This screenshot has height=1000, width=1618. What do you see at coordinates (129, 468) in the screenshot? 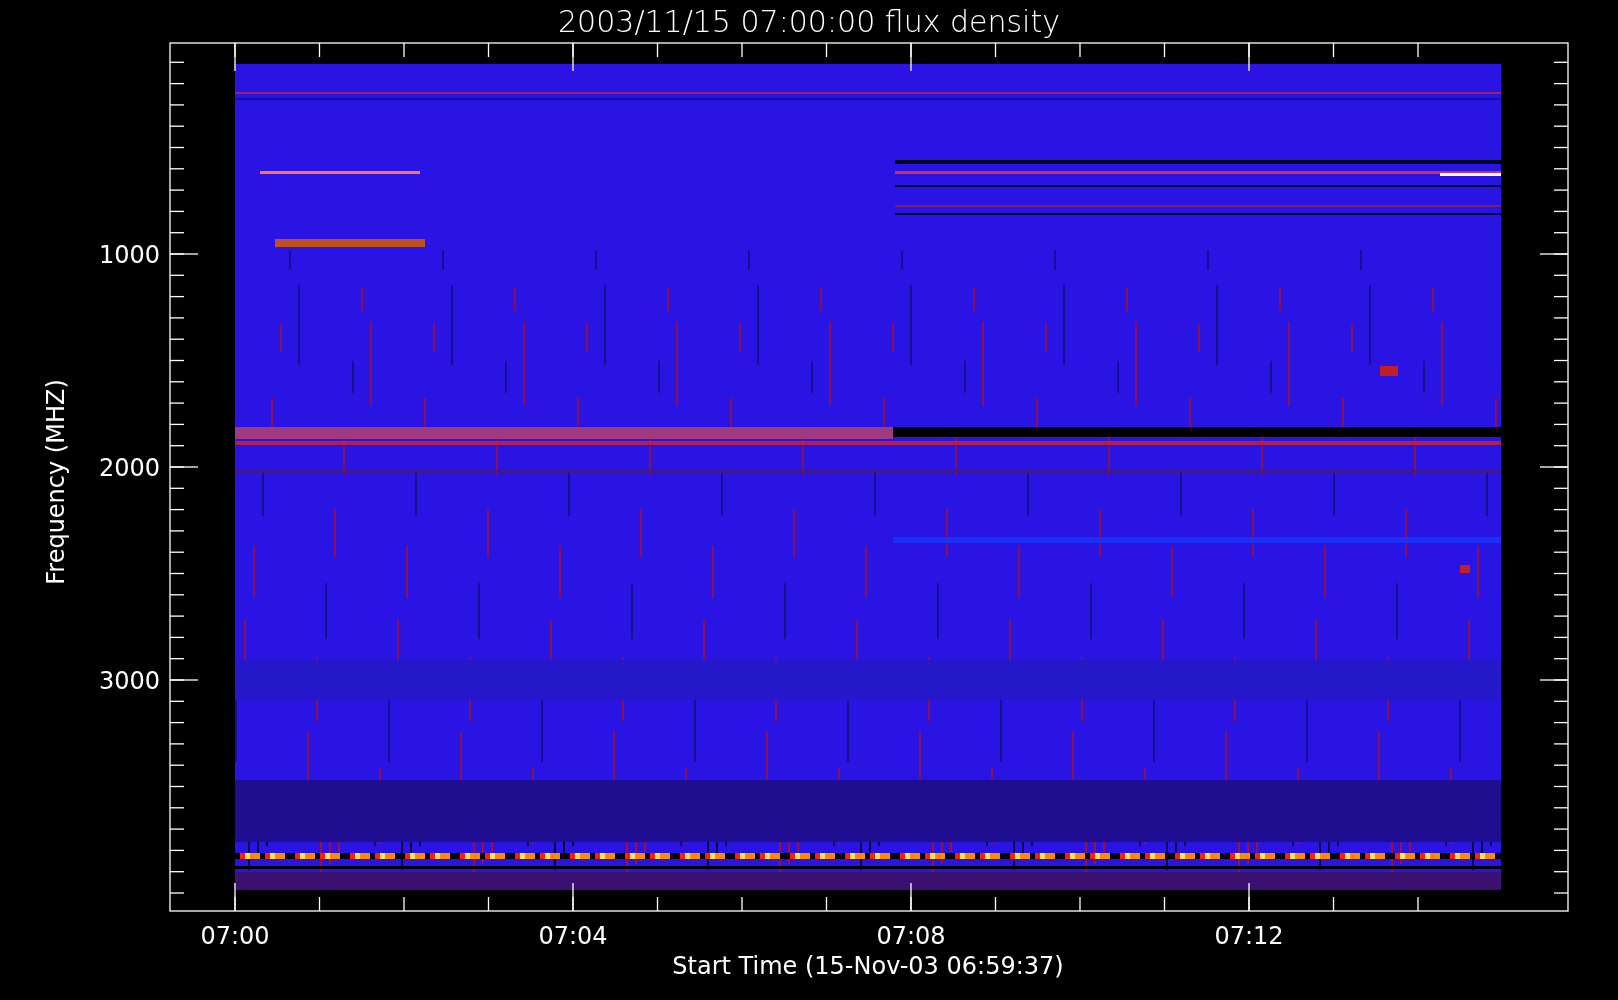
I see `y-tick-label: 2000` at bounding box center [129, 468].